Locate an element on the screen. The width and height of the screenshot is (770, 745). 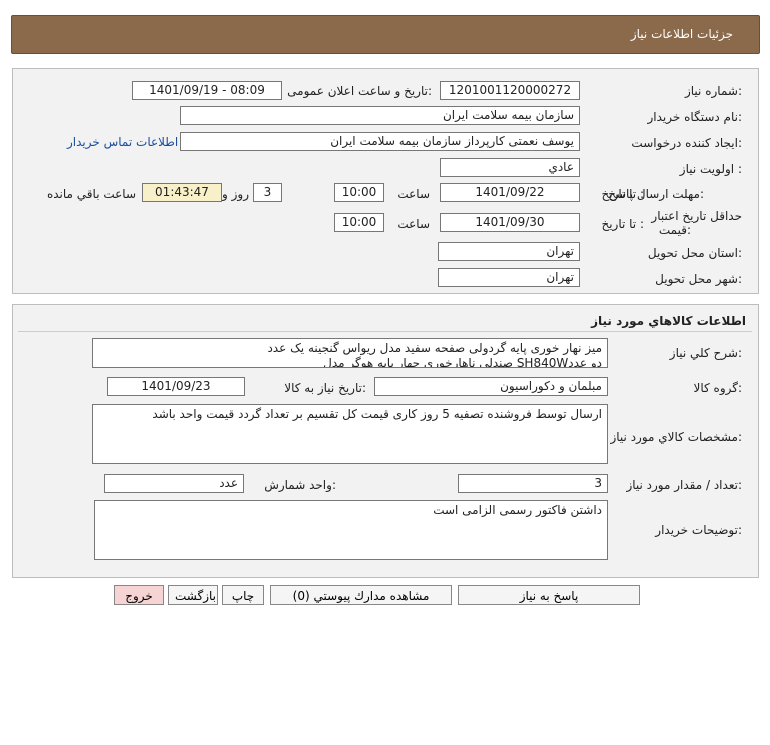
buyer-org-label: نام دستگاه خريدار: is located at coordinates (695, 117).